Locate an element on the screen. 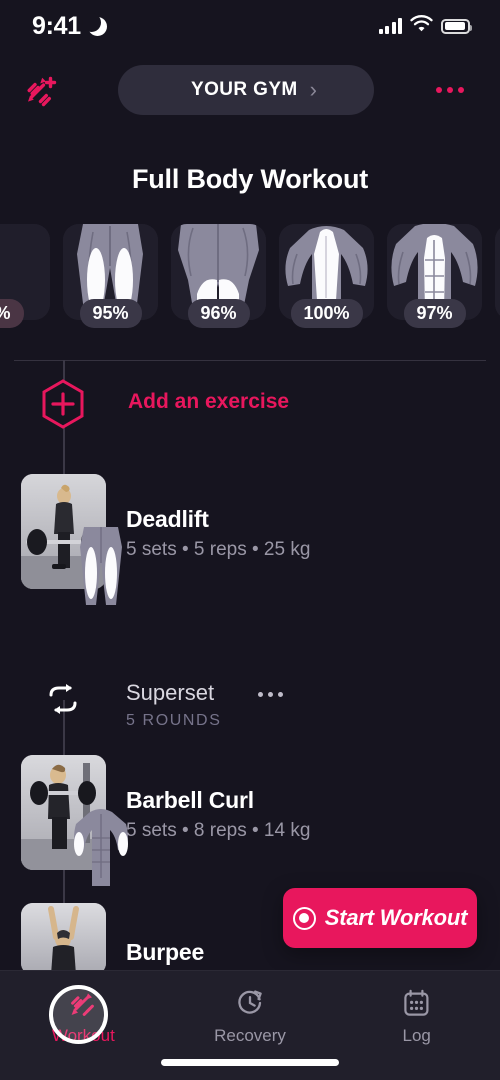 The height and width of the screenshot is (1080, 500). muscle-card-abs: 97% is located at coordinates (434, 276).